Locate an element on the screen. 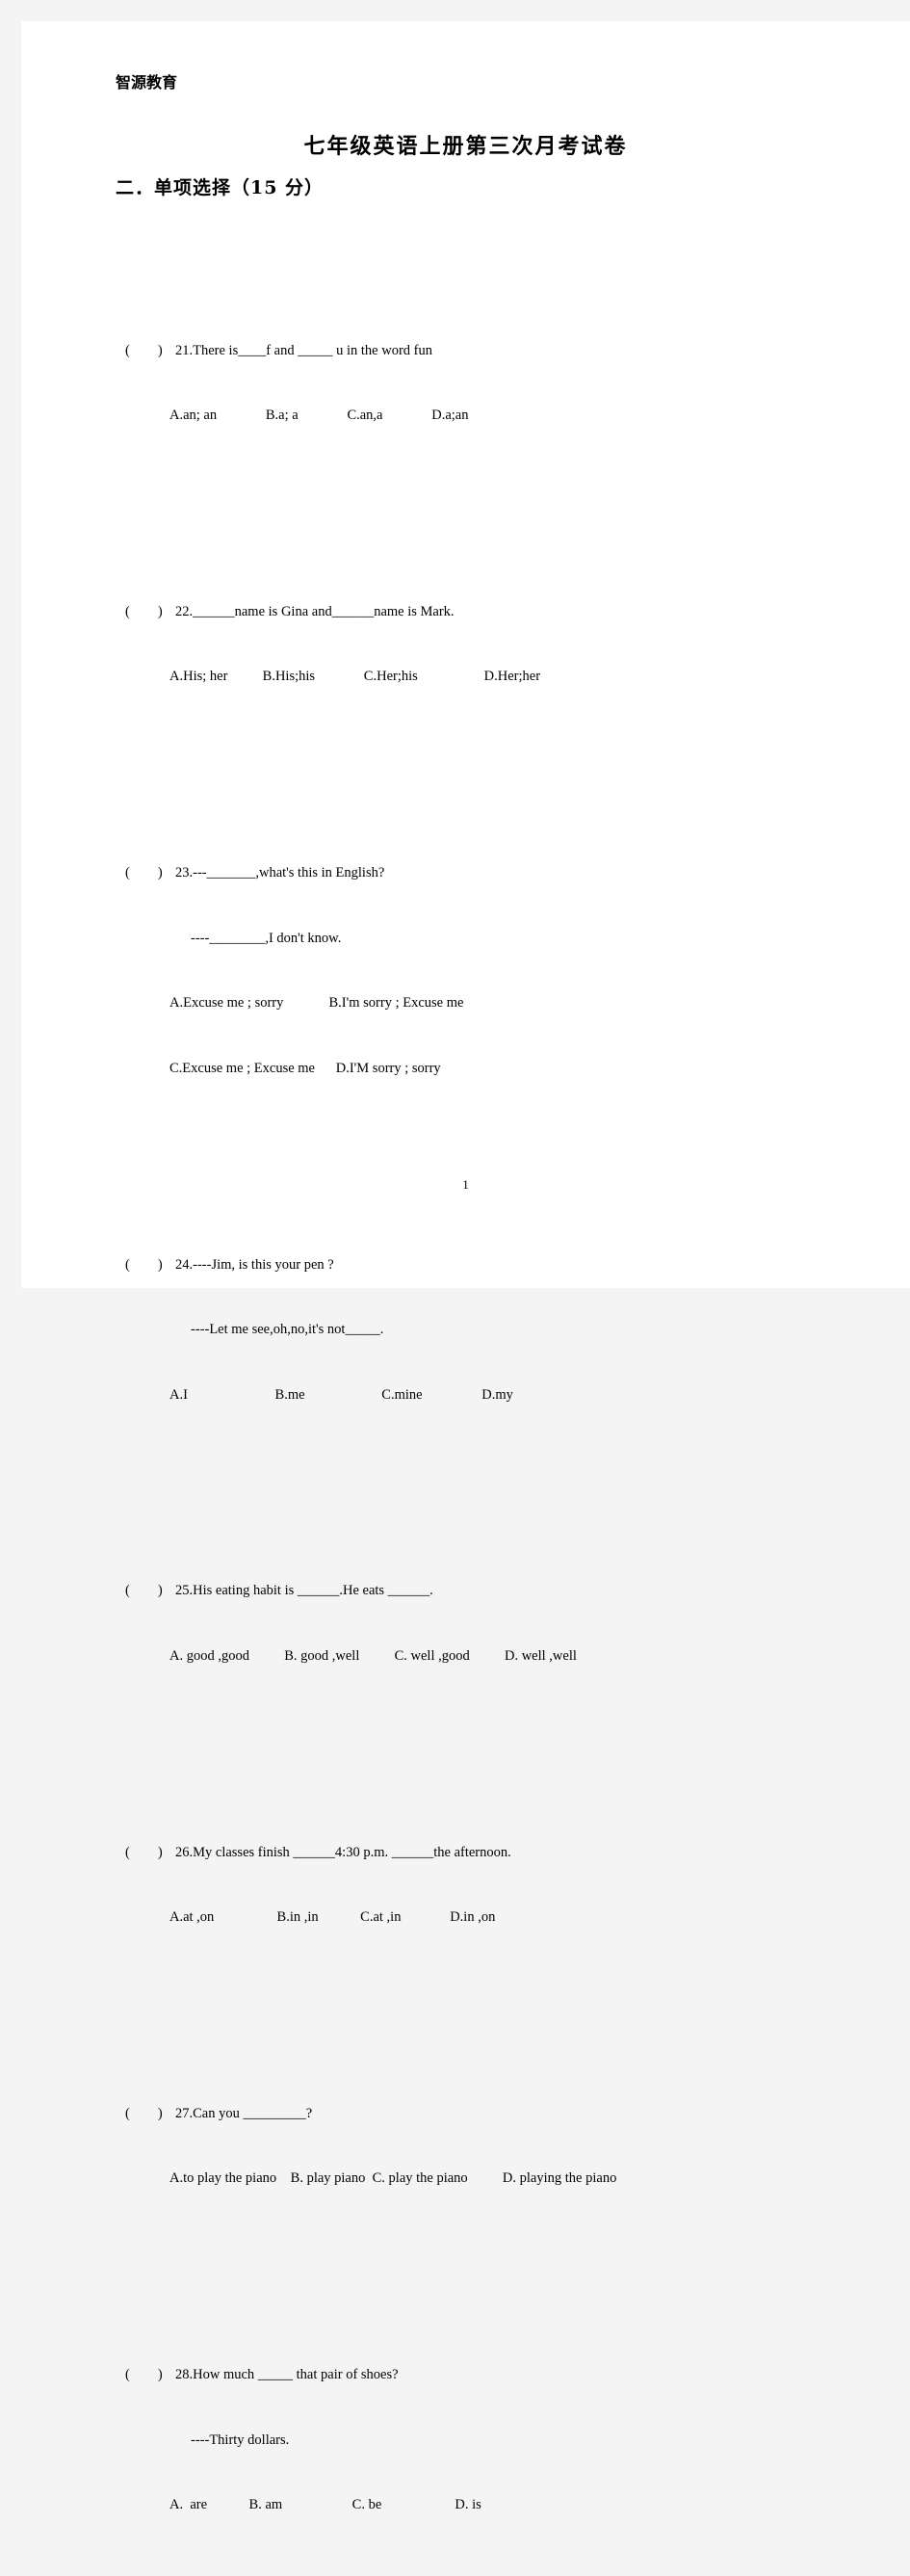  question-stem: ( ) 28.How much _____ that pair of shoes? is located at coordinates (517, 2375).